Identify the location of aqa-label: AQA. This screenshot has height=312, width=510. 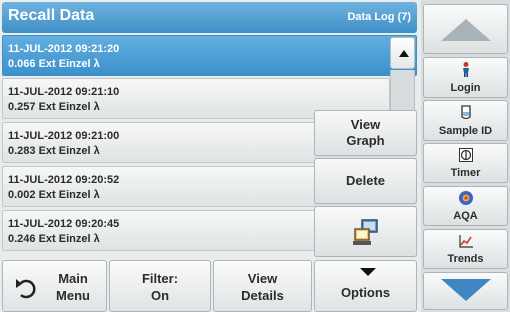
(465, 216).